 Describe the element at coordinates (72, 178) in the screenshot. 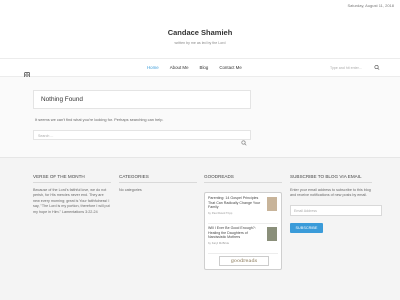

I see `verse-heading: VERSE OF THE MONTH` at that location.